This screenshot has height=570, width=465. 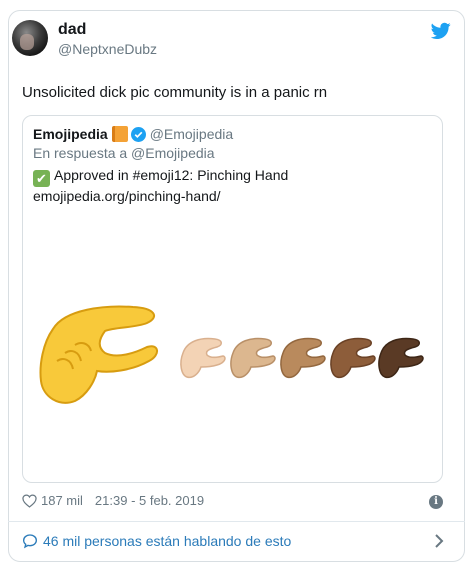 I want to click on pinching-hand-yellow-emoji, so click(x=98, y=354).